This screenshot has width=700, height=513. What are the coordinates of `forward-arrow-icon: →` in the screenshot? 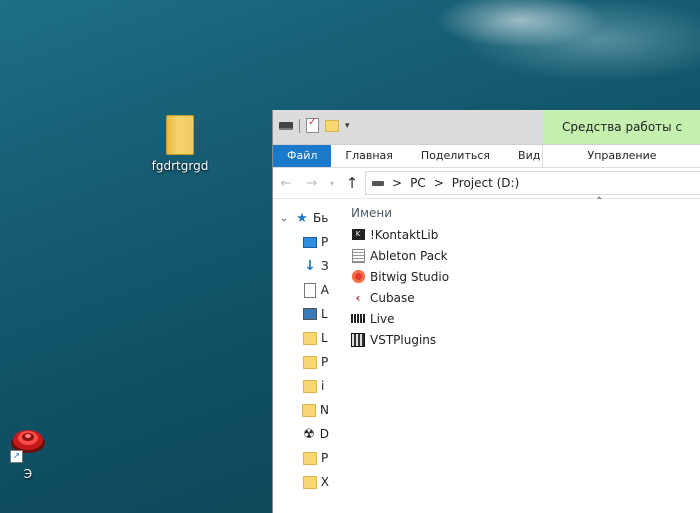 It's located at (312, 183).